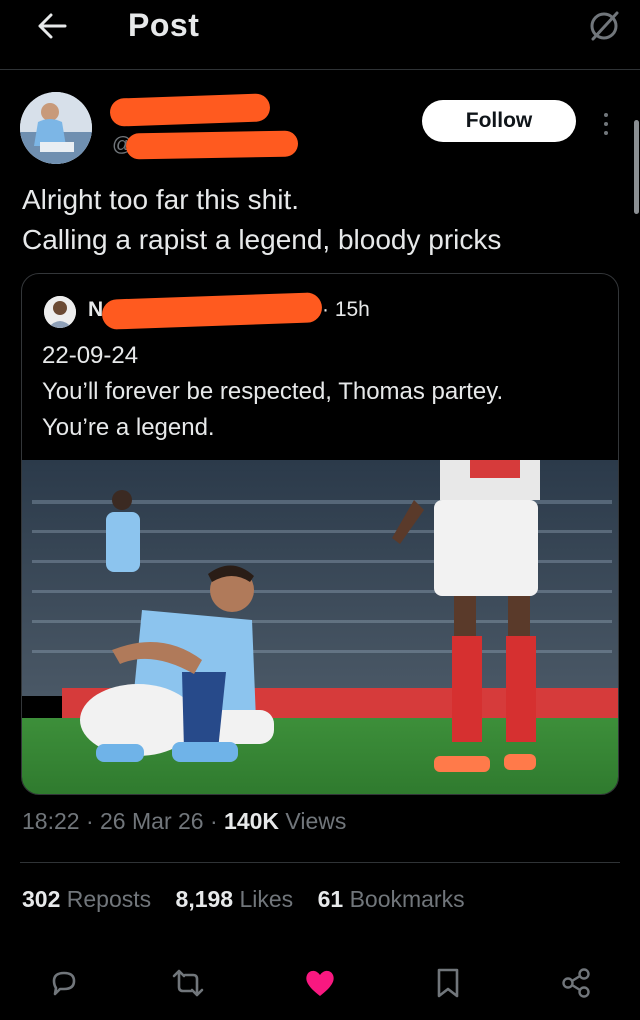 The image size is (640, 1020). Describe the element at coordinates (152, 821) in the screenshot. I see `post-date: 26 Mar 26` at that location.